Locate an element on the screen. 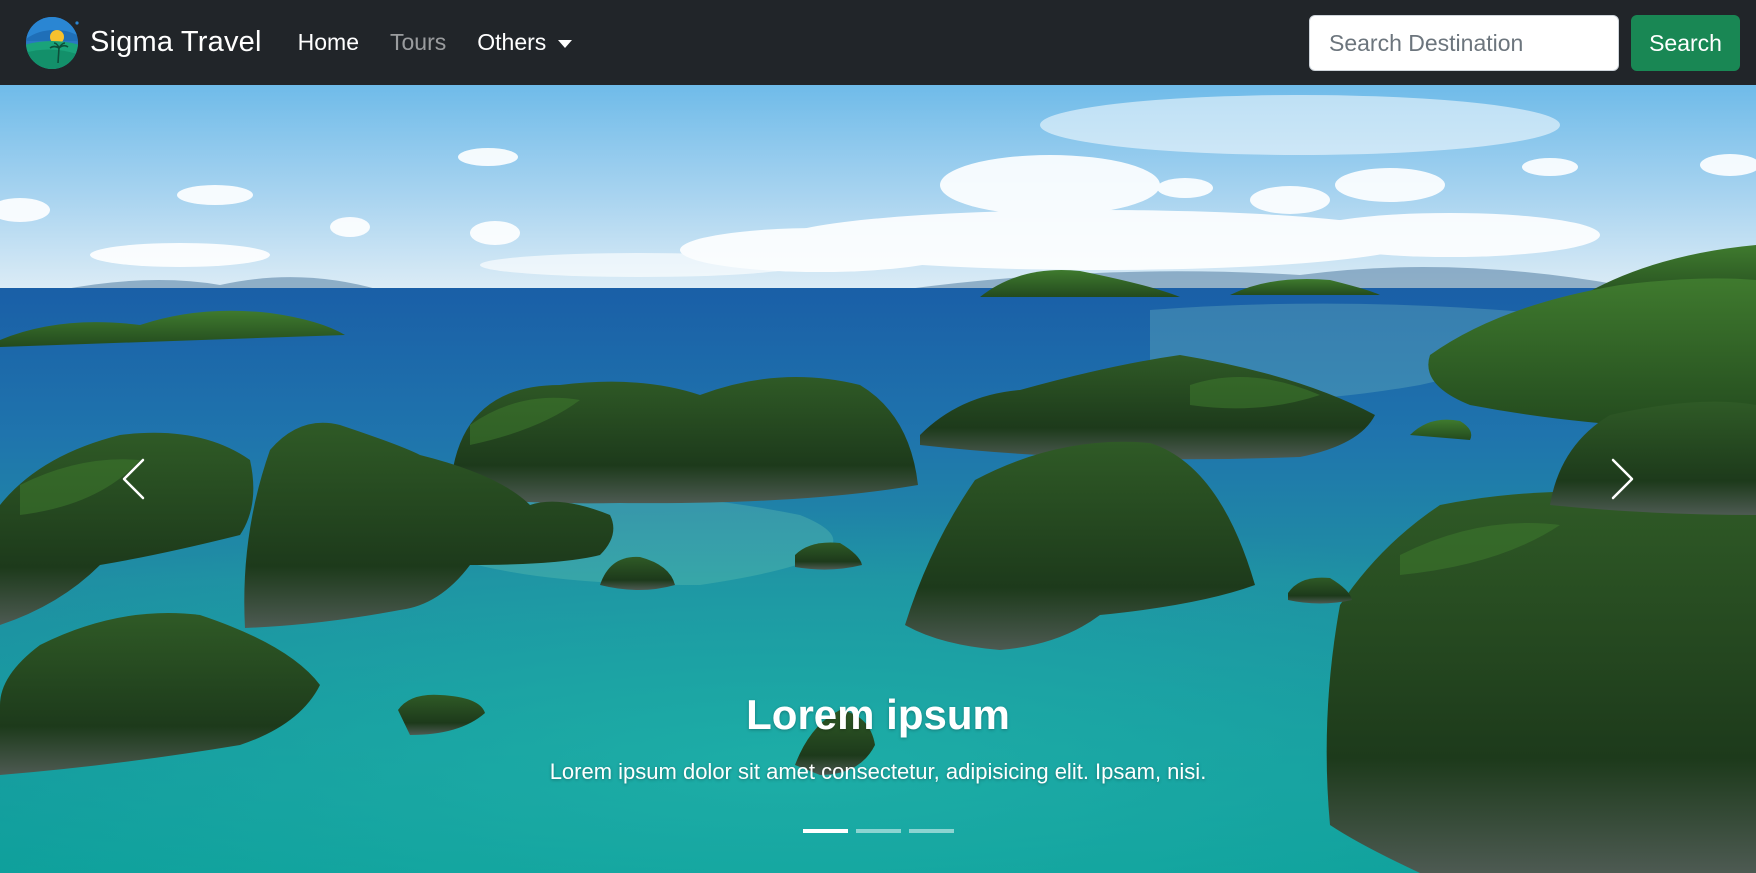 This screenshot has width=1756, height=873. brand-link: Sigma Travel is located at coordinates (143, 43).